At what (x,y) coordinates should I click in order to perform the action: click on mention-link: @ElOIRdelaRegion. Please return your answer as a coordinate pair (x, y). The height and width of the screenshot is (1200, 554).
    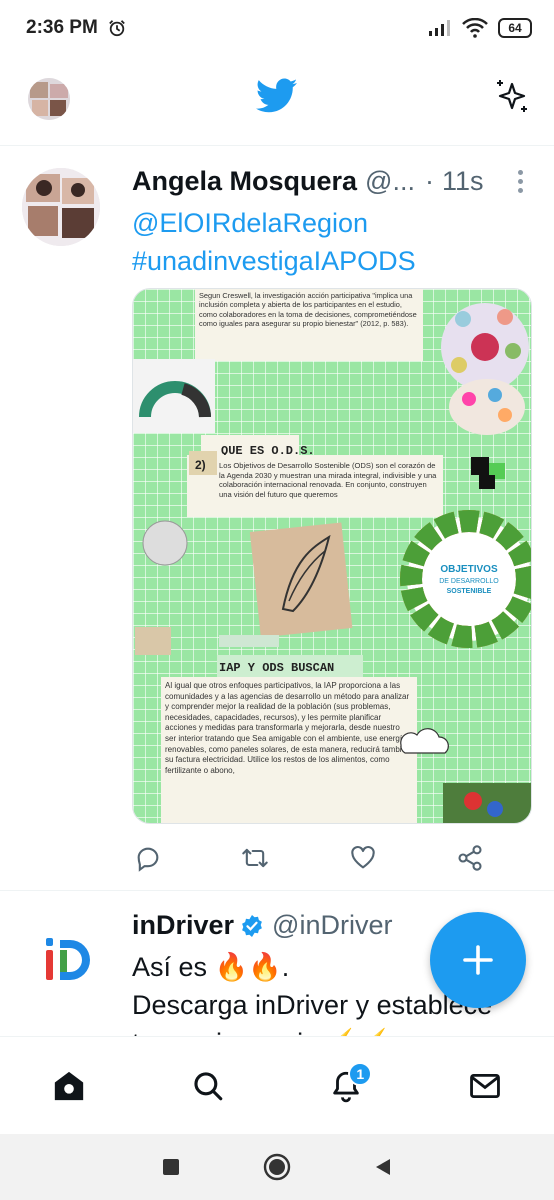
    Looking at the image, I should click on (274, 223).